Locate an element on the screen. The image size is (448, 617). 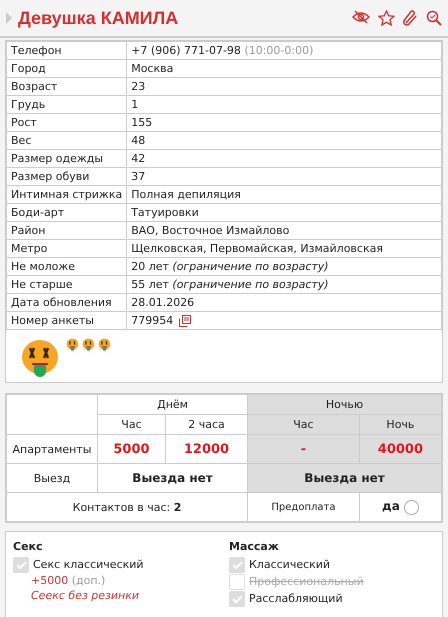
hide-icon is located at coordinates (361, 17).